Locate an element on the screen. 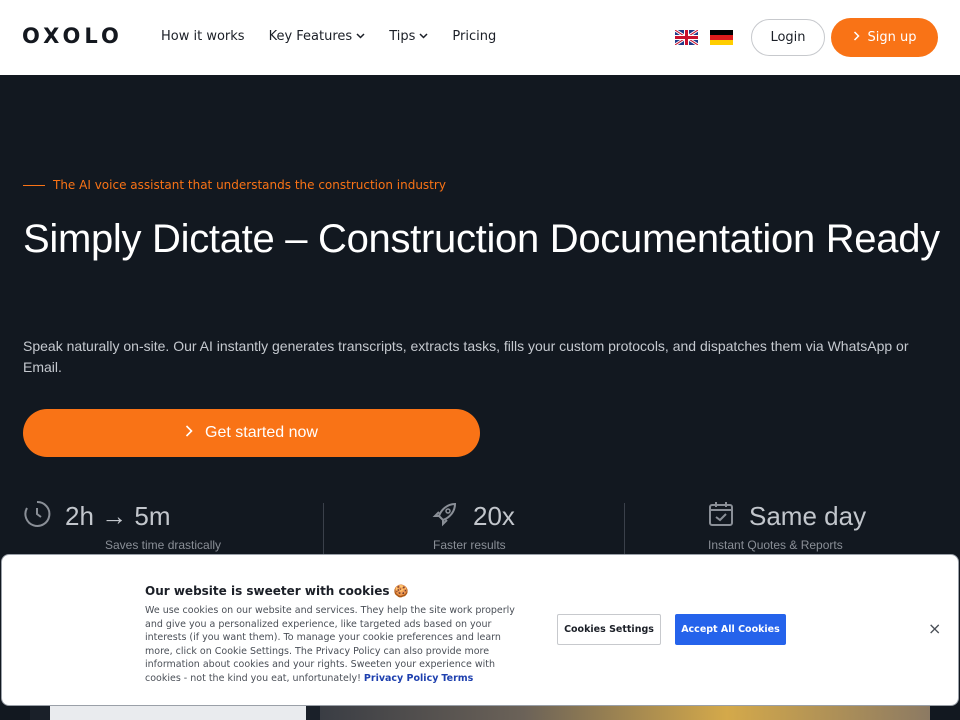  login-button: Login is located at coordinates (788, 37).